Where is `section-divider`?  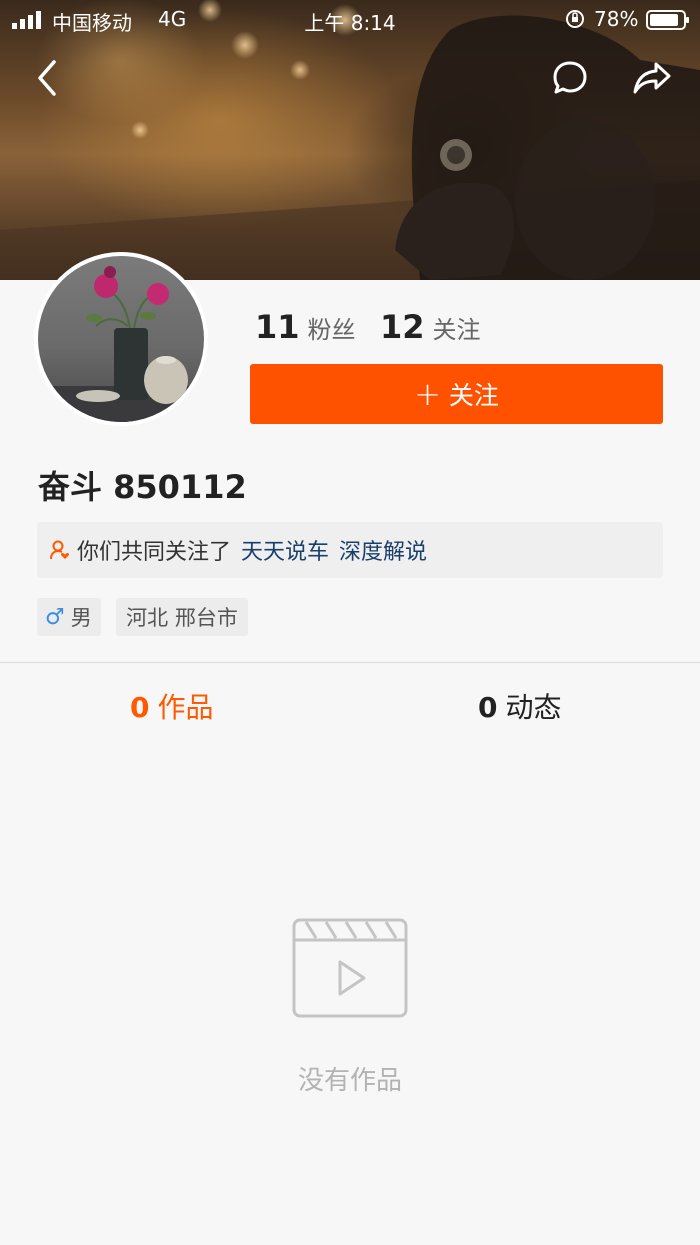 section-divider is located at coordinates (350, 662).